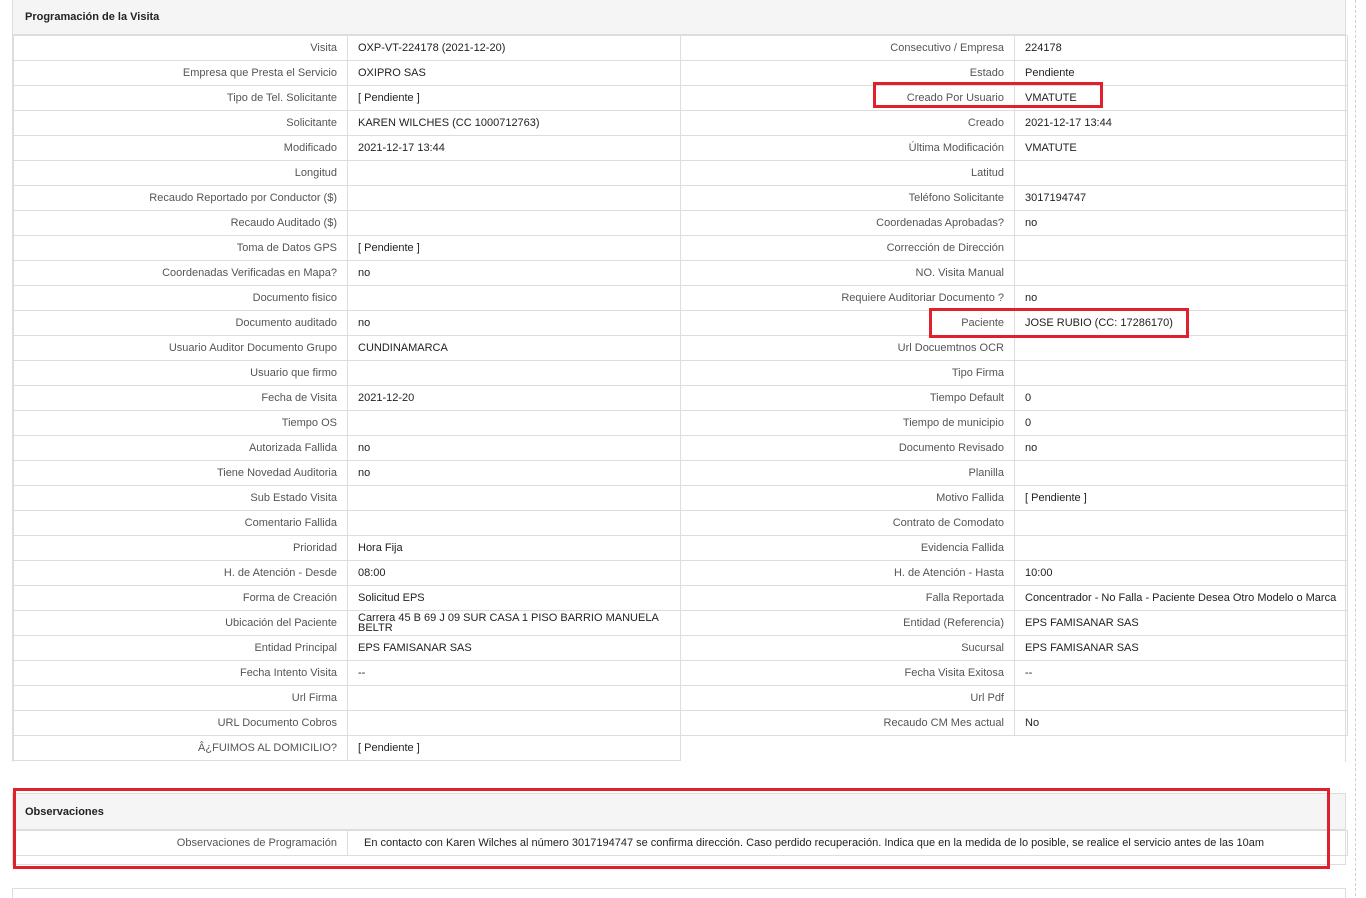 Image resolution: width=1366 pixels, height=898 pixels. Describe the element at coordinates (1181, 673) in the screenshot. I see `field-value: --` at that location.